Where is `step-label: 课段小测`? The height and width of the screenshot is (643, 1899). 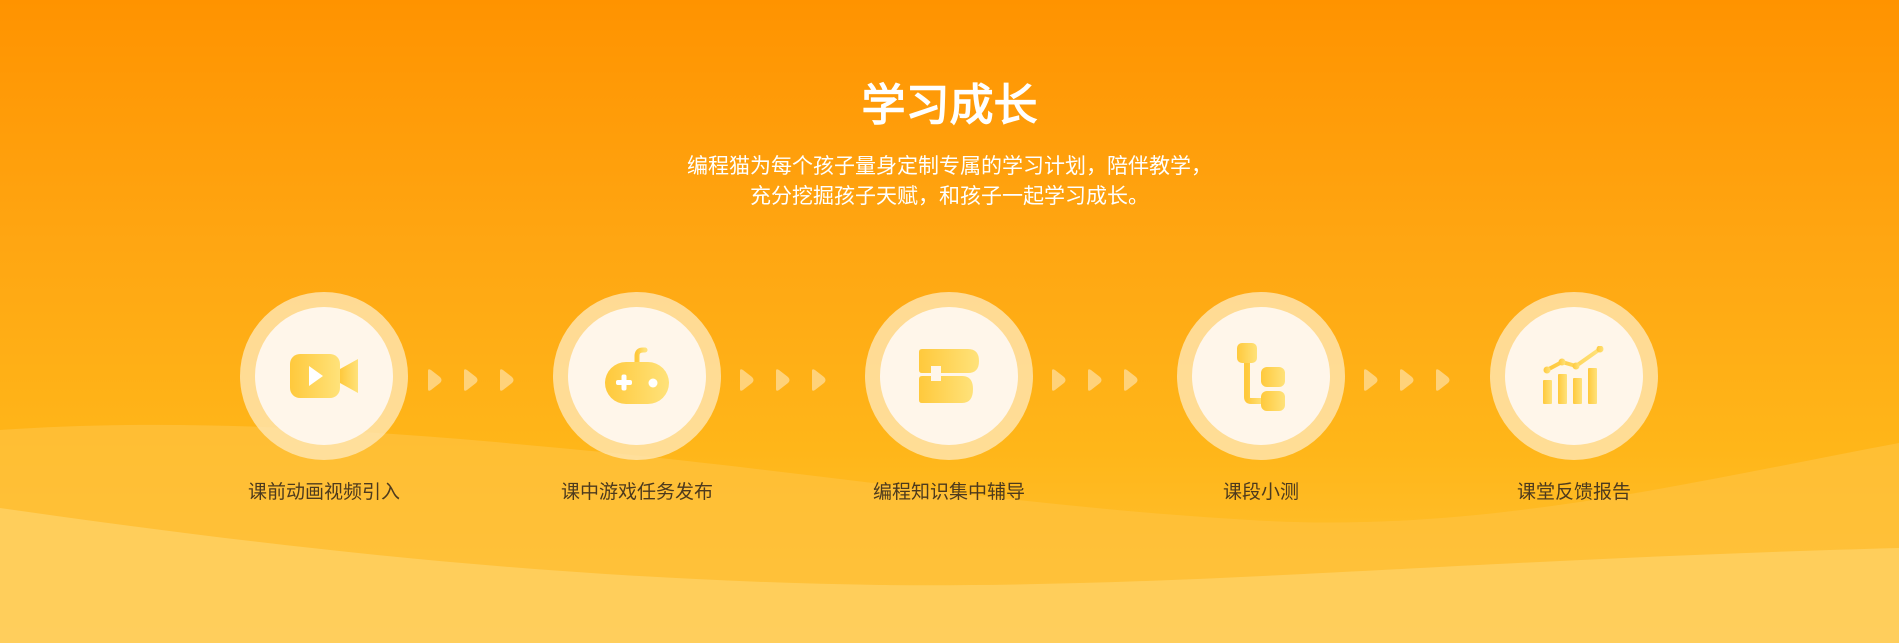
step-label: 课段小测 is located at coordinates (1260, 492).